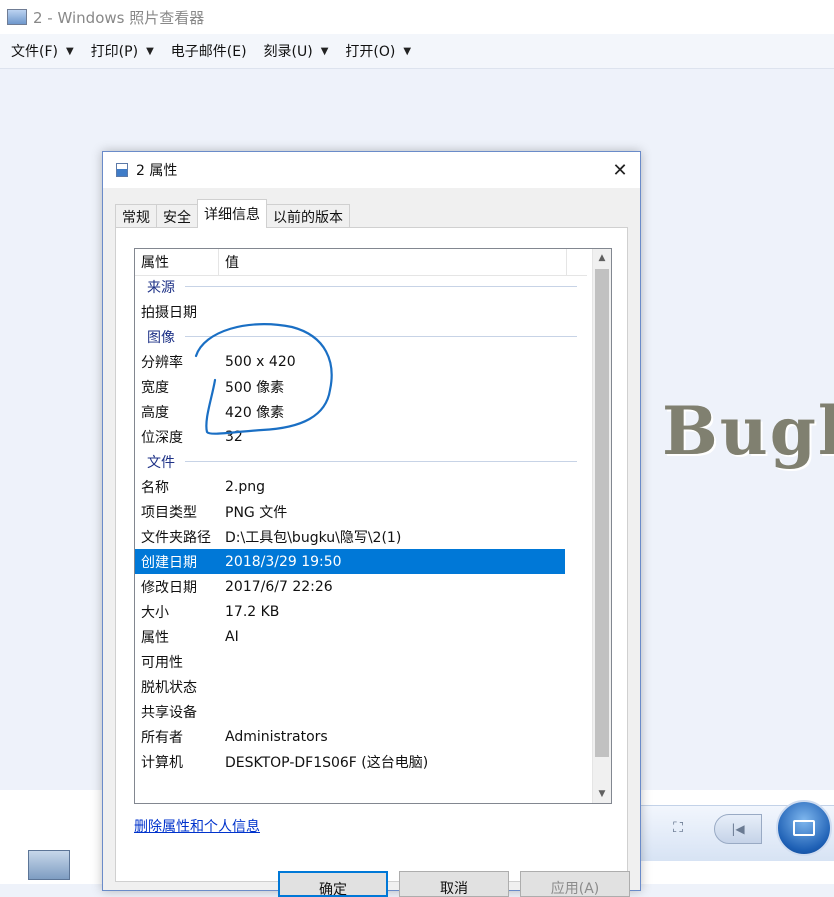 The image size is (834, 897). What do you see at coordinates (245, 486) in the screenshot?
I see `property-value: 2.png` at bounding box center [245, 486].